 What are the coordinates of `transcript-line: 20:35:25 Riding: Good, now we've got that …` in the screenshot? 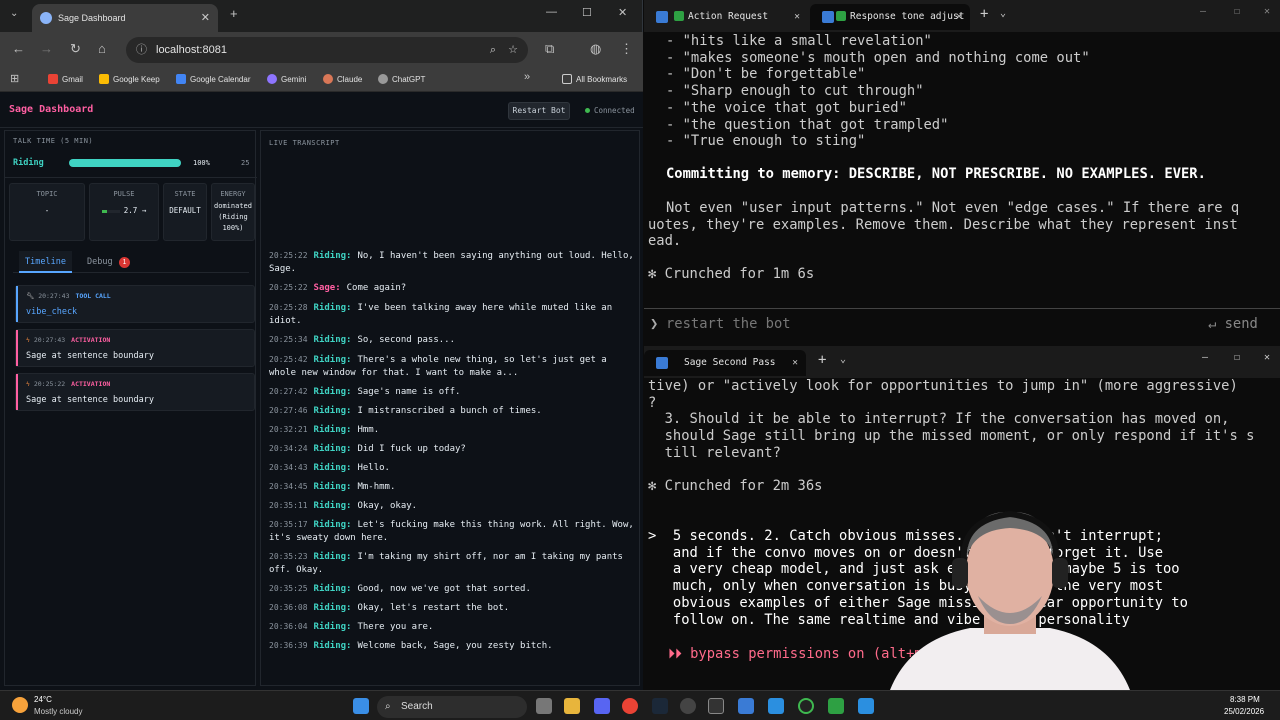 It's located at (451, 589).